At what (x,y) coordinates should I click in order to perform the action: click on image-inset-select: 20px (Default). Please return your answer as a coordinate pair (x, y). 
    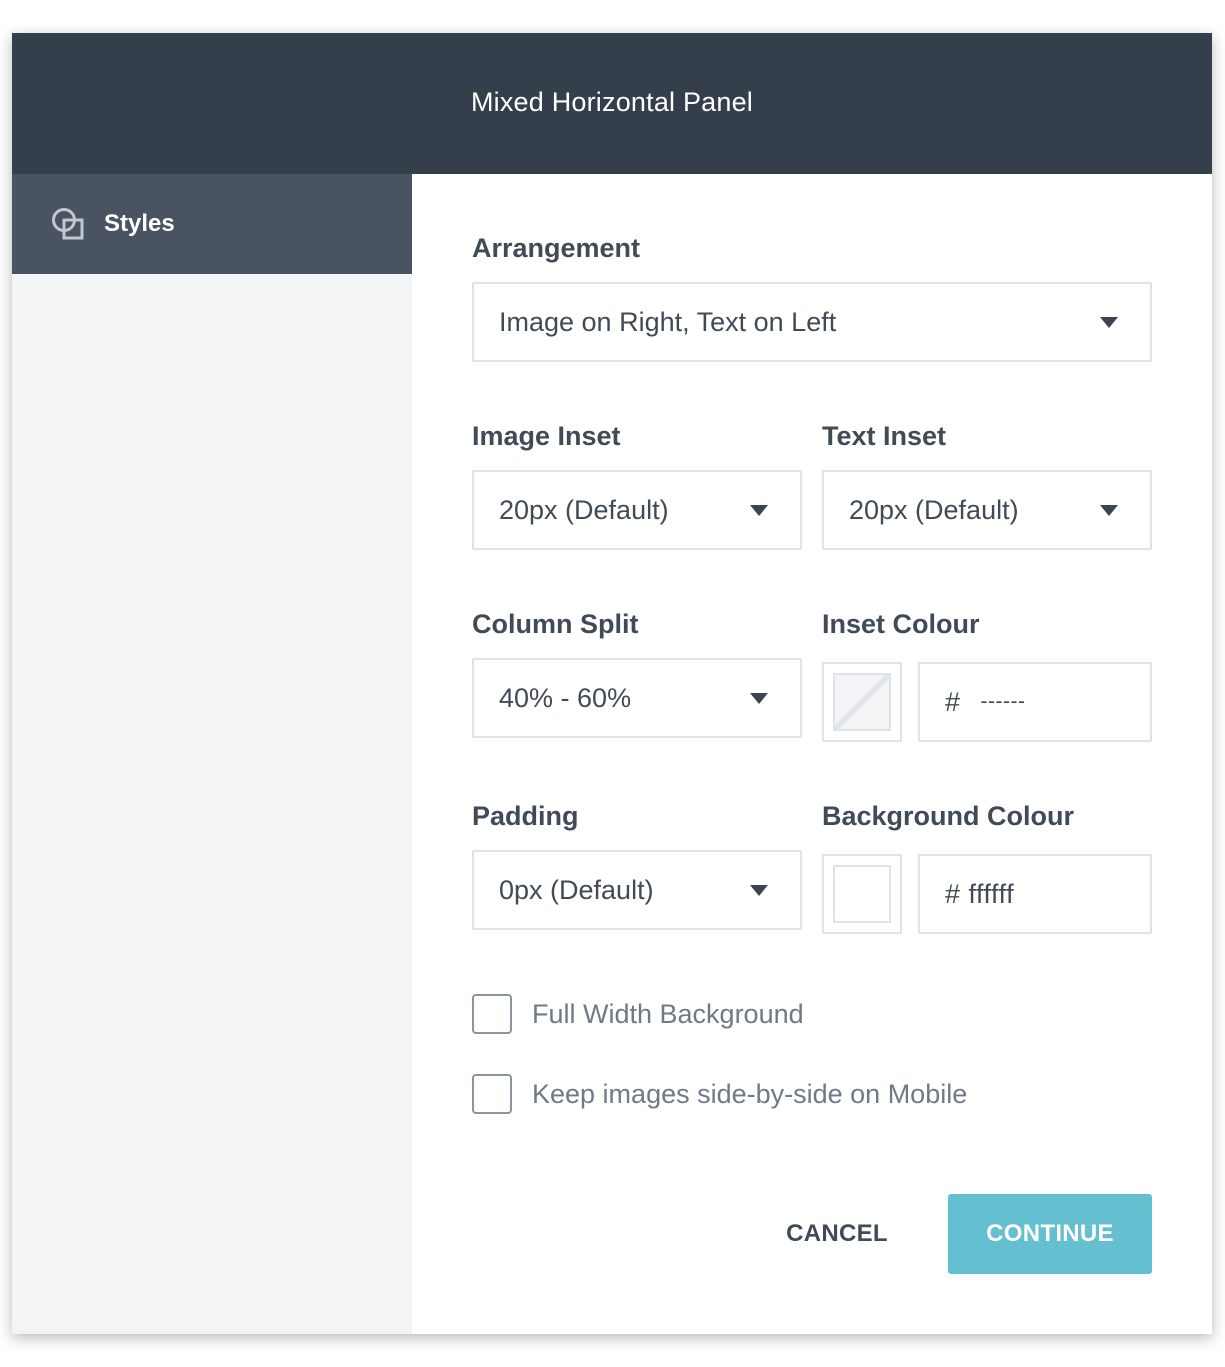
    Looking at the image, I should click on (637, 510).